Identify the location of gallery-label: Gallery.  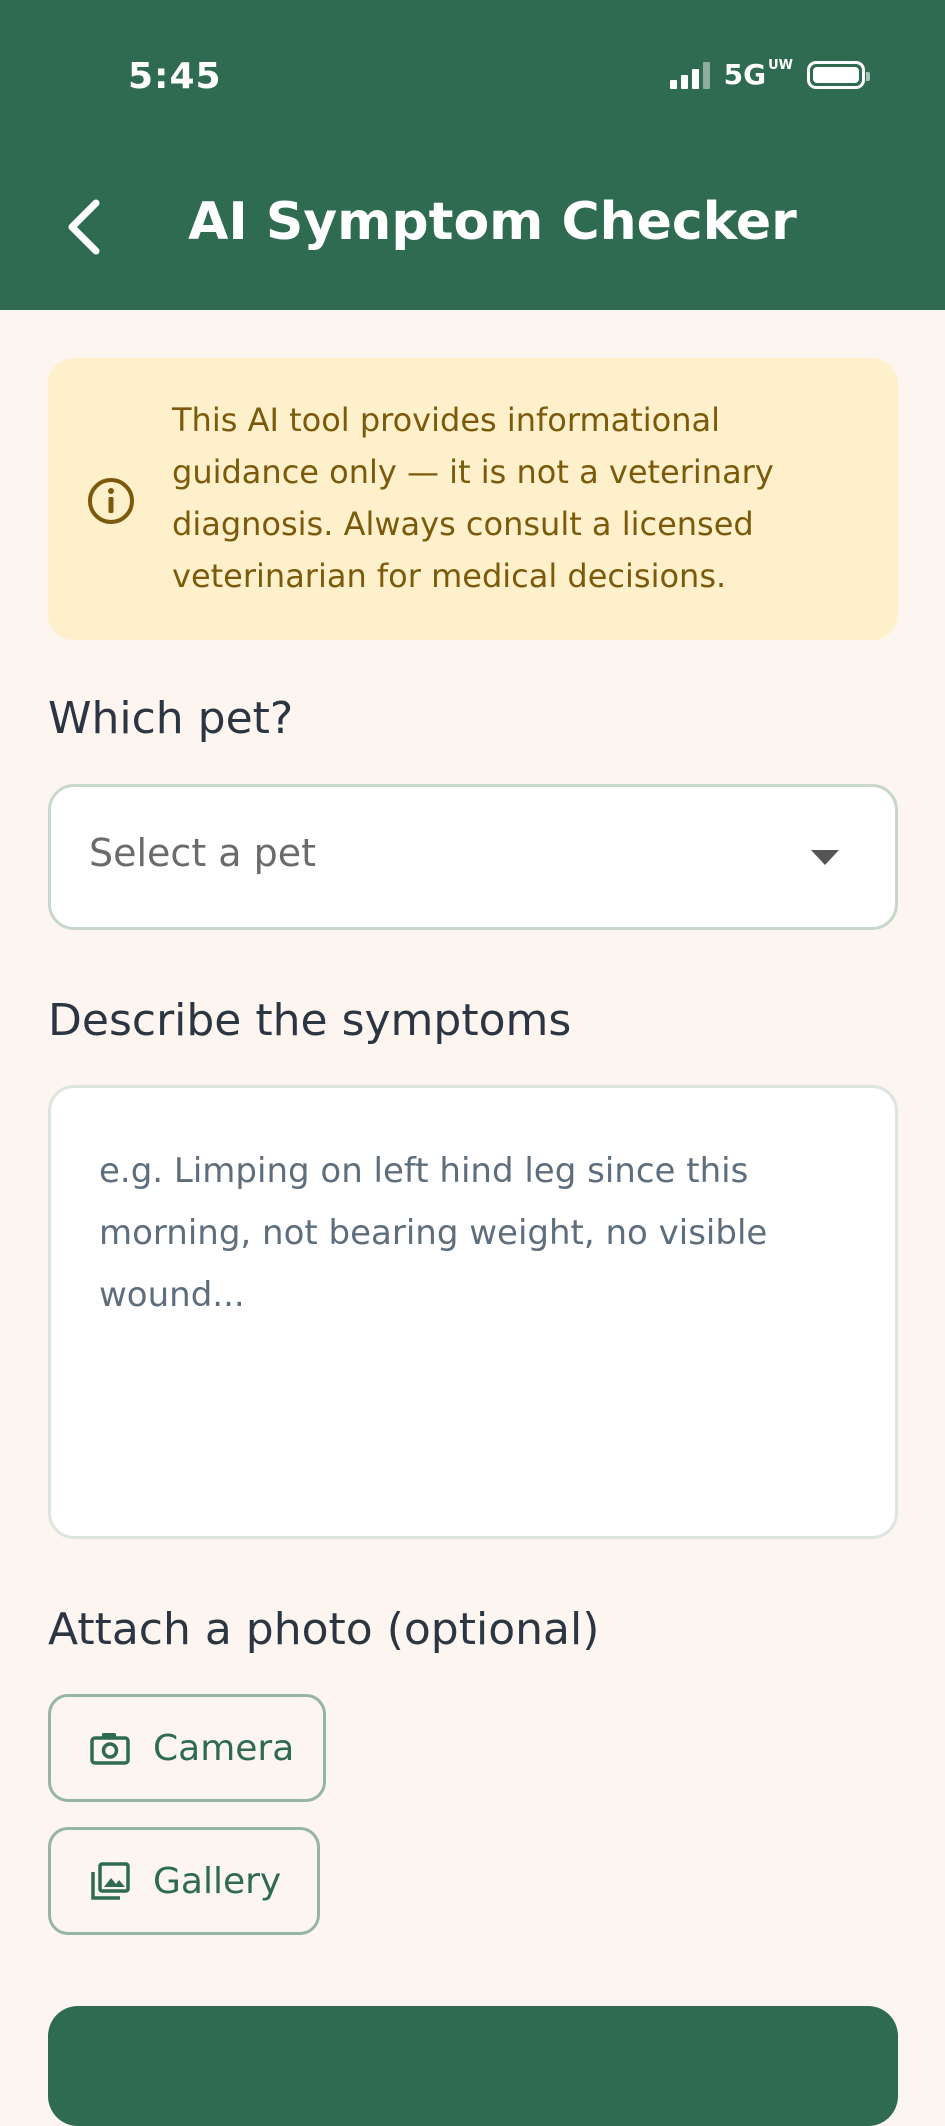
(217, 1881).